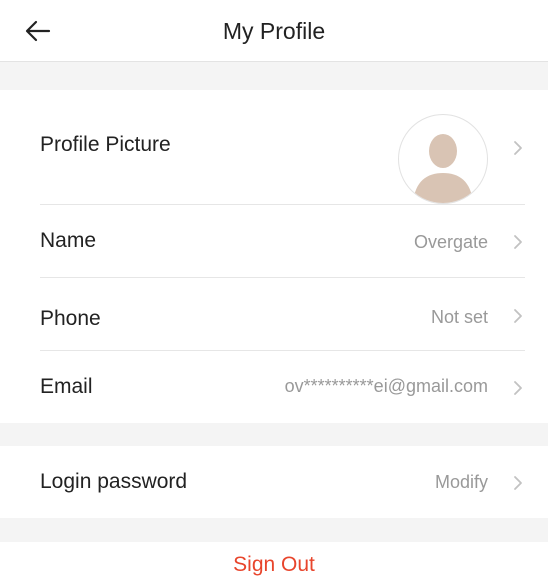 The width and height of the screenshot is (548, 585). Describe the element at coordinates (274, 482) in the screenshot. I see `login-password-row: Login password Modify` at that location.